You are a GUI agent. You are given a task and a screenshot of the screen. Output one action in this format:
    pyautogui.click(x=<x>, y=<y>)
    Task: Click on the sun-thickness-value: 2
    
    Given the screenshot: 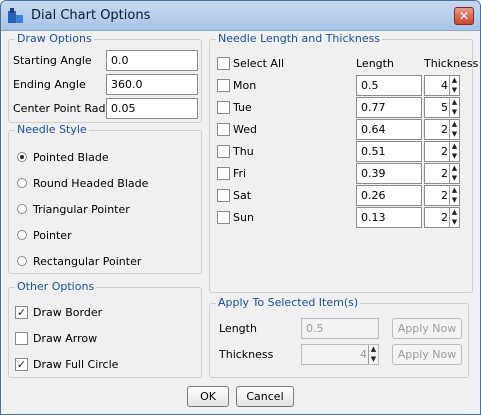 What is the action you would take?
    pyautogui.click(x=444, y=217)
    